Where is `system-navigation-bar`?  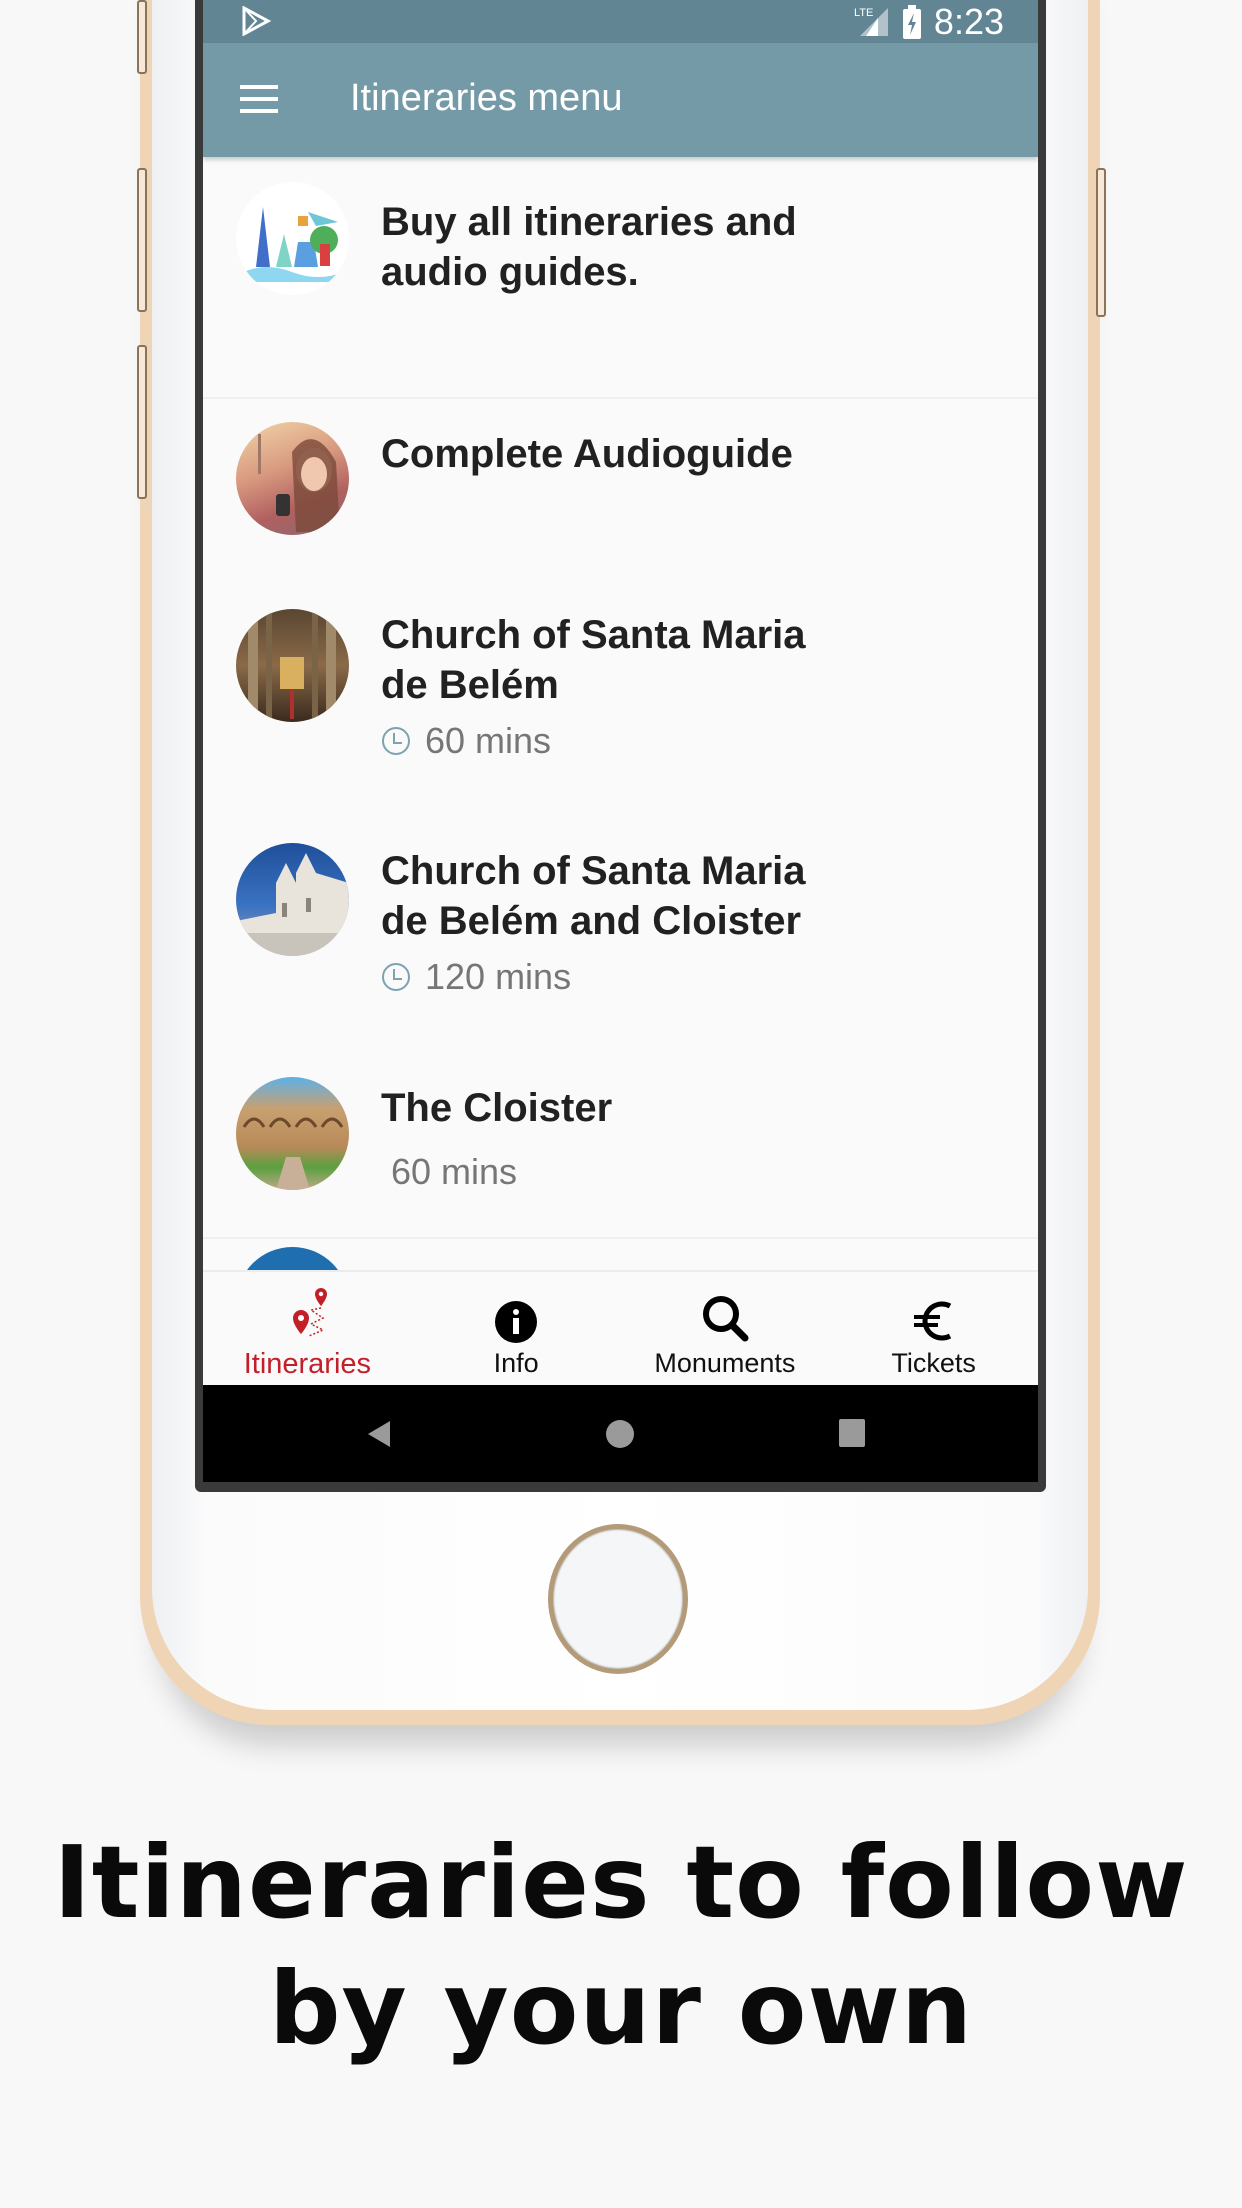 system-navigation-bar is located at coordinates (620, 1433).